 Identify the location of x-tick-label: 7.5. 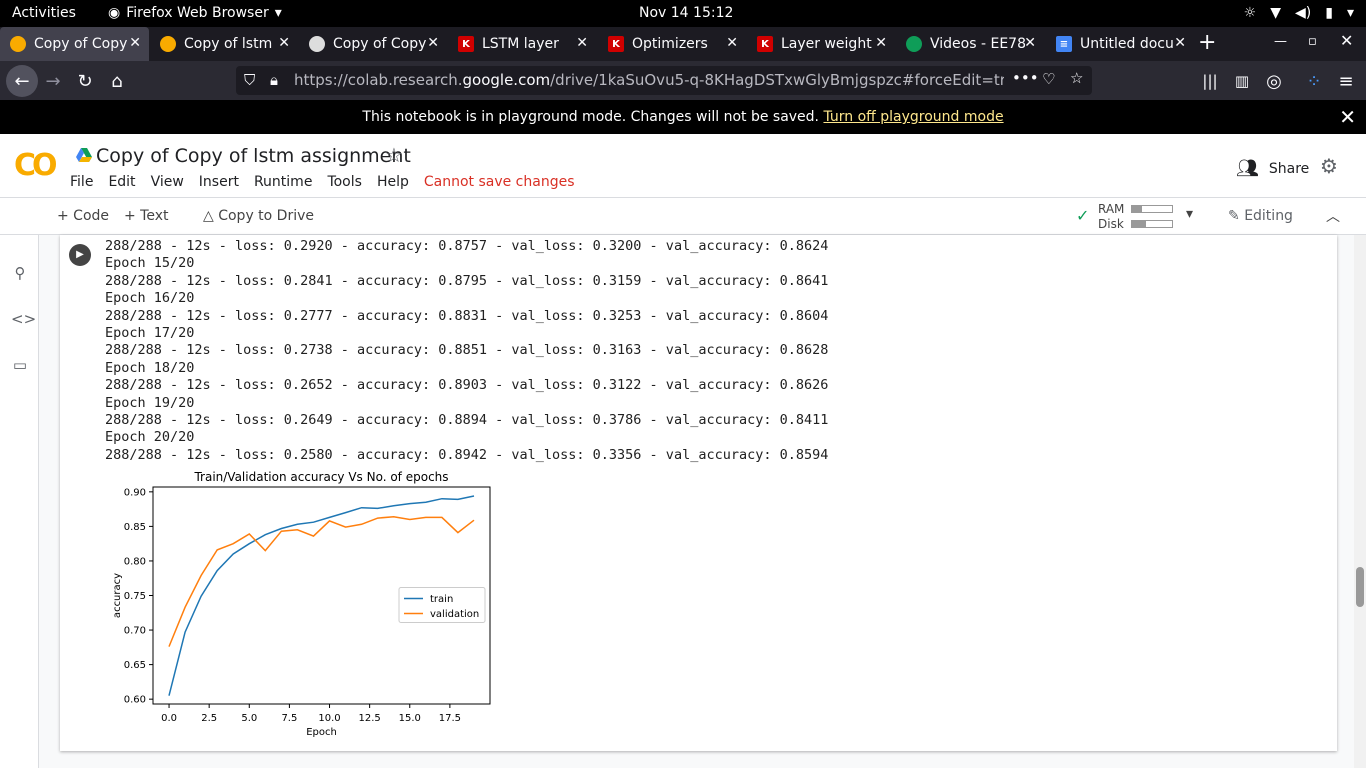
(289, 718).